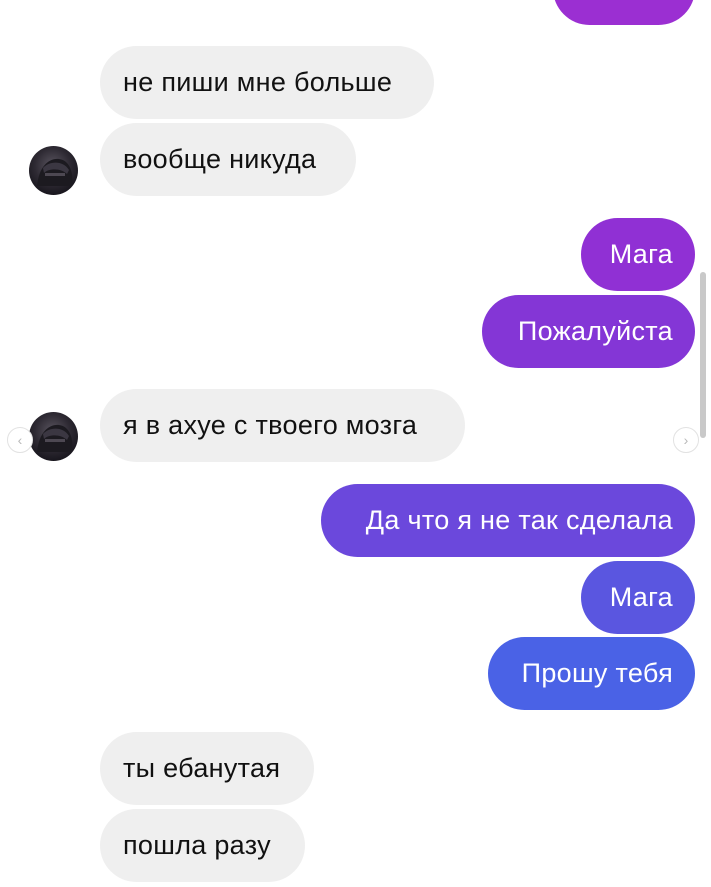 Image resolution: width=711 pixels, height=887 pixels. What do you see at coordinates (703, 355) in the screenshot?
I see `scrollbar` at bounding box center [703, 355].